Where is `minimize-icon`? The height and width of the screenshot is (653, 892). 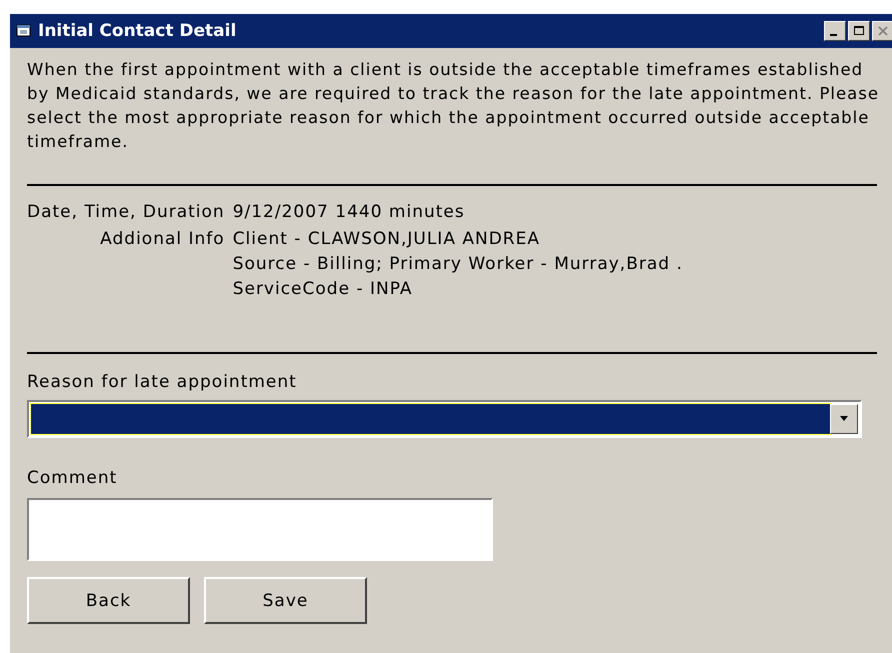
minimize-icon is located at coordinates (833, 35).